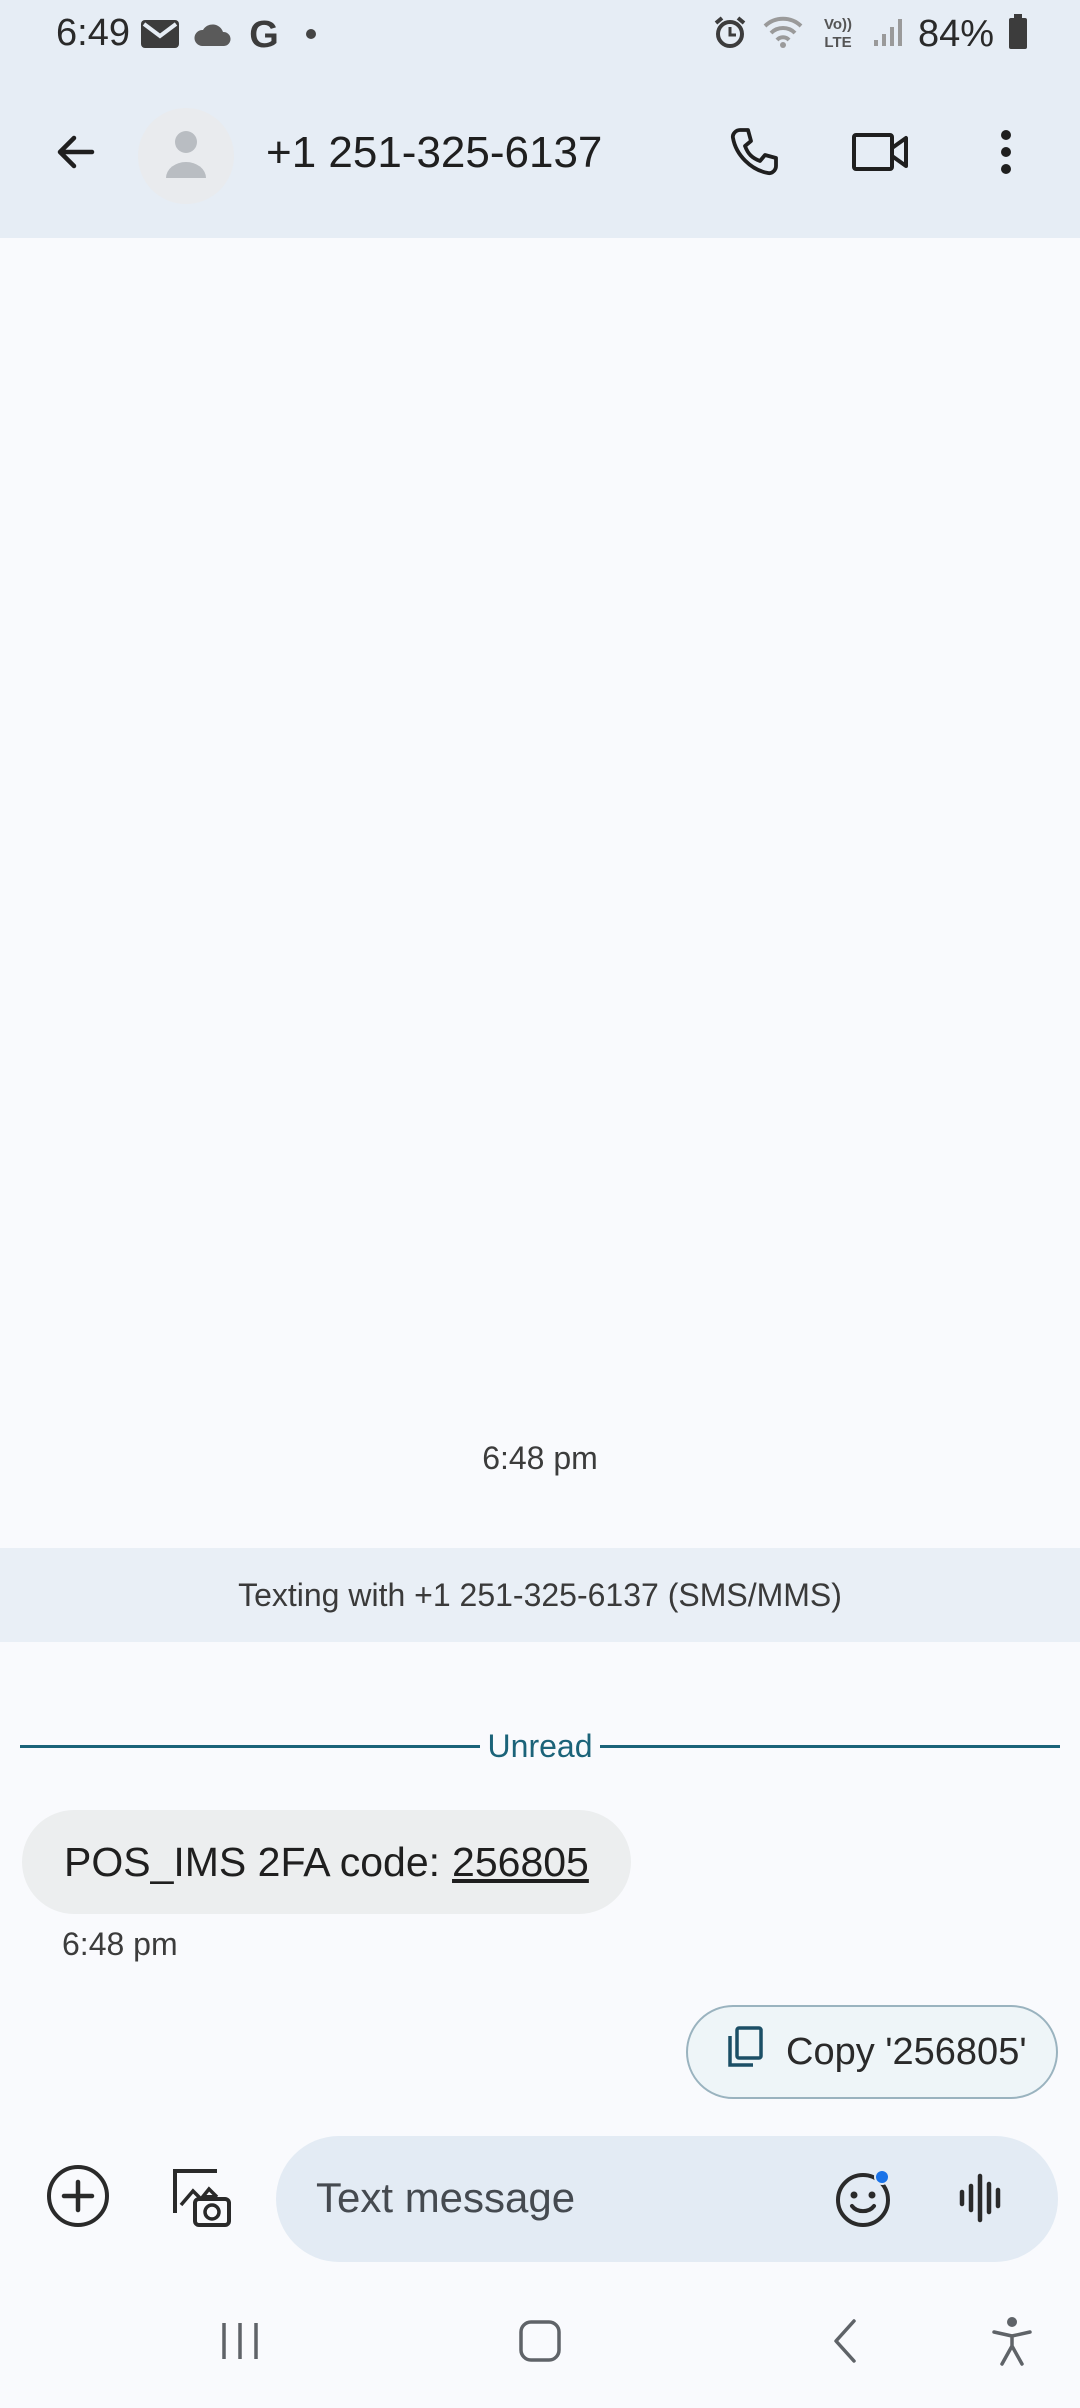 The image size is (1080, 2408). I want to click on compose-field, so click(667, 2199).